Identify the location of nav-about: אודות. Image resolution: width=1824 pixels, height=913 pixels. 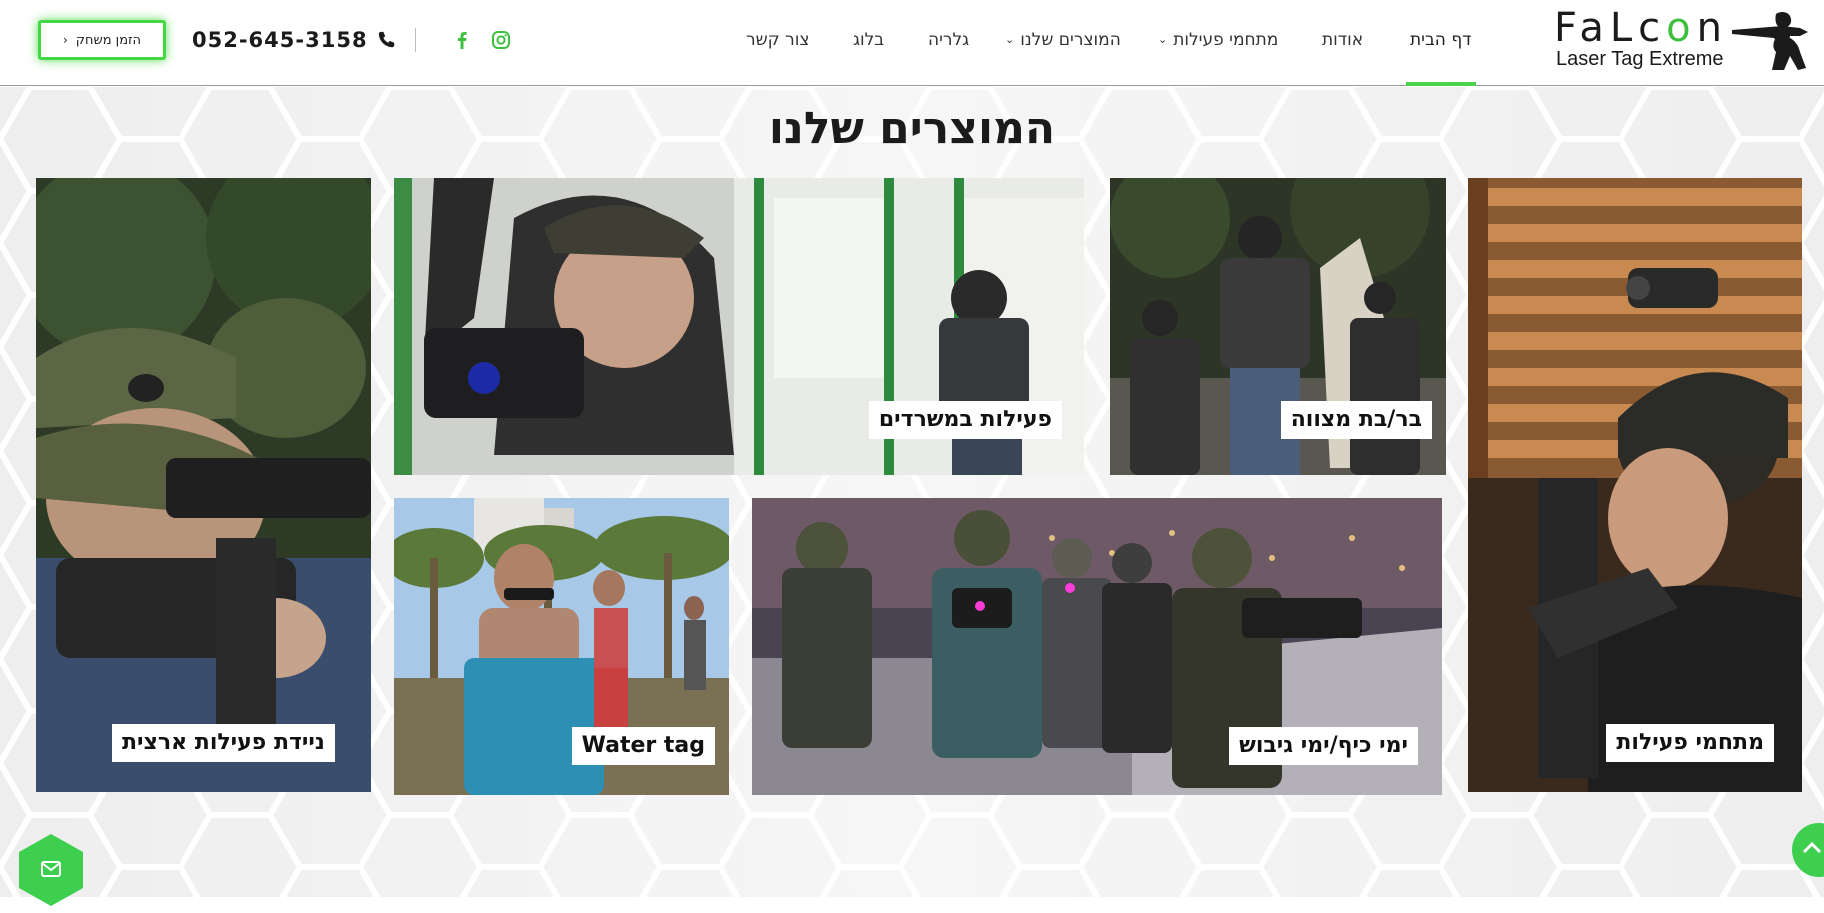
(1342, 40).